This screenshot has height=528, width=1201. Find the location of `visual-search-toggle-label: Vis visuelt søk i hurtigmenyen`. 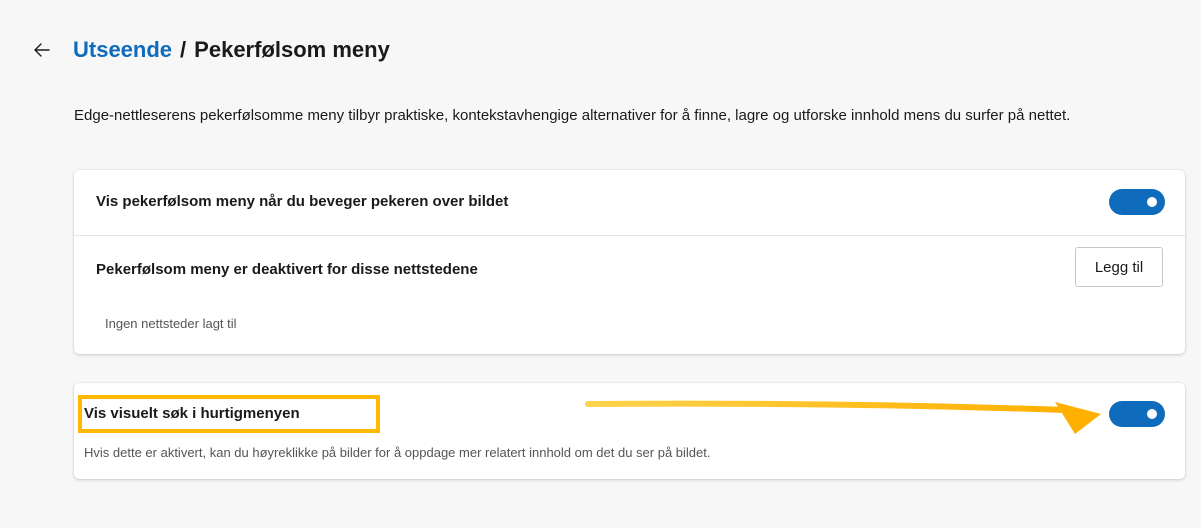

visual-search-toggle-label: Vis visuelt søk i hurtigmenyen is located at coordinates (192, 413).